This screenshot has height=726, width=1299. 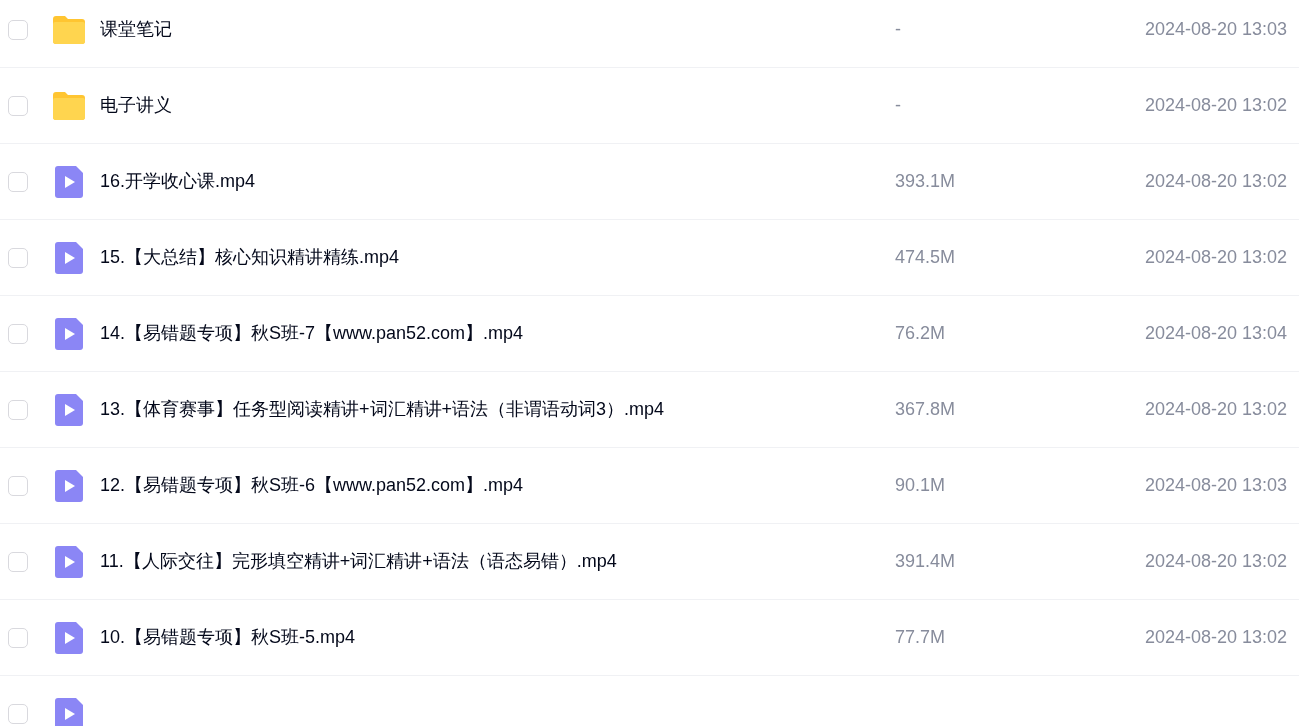 I want to click on file-name: 课堂笔记, so click(x=136, y=29).